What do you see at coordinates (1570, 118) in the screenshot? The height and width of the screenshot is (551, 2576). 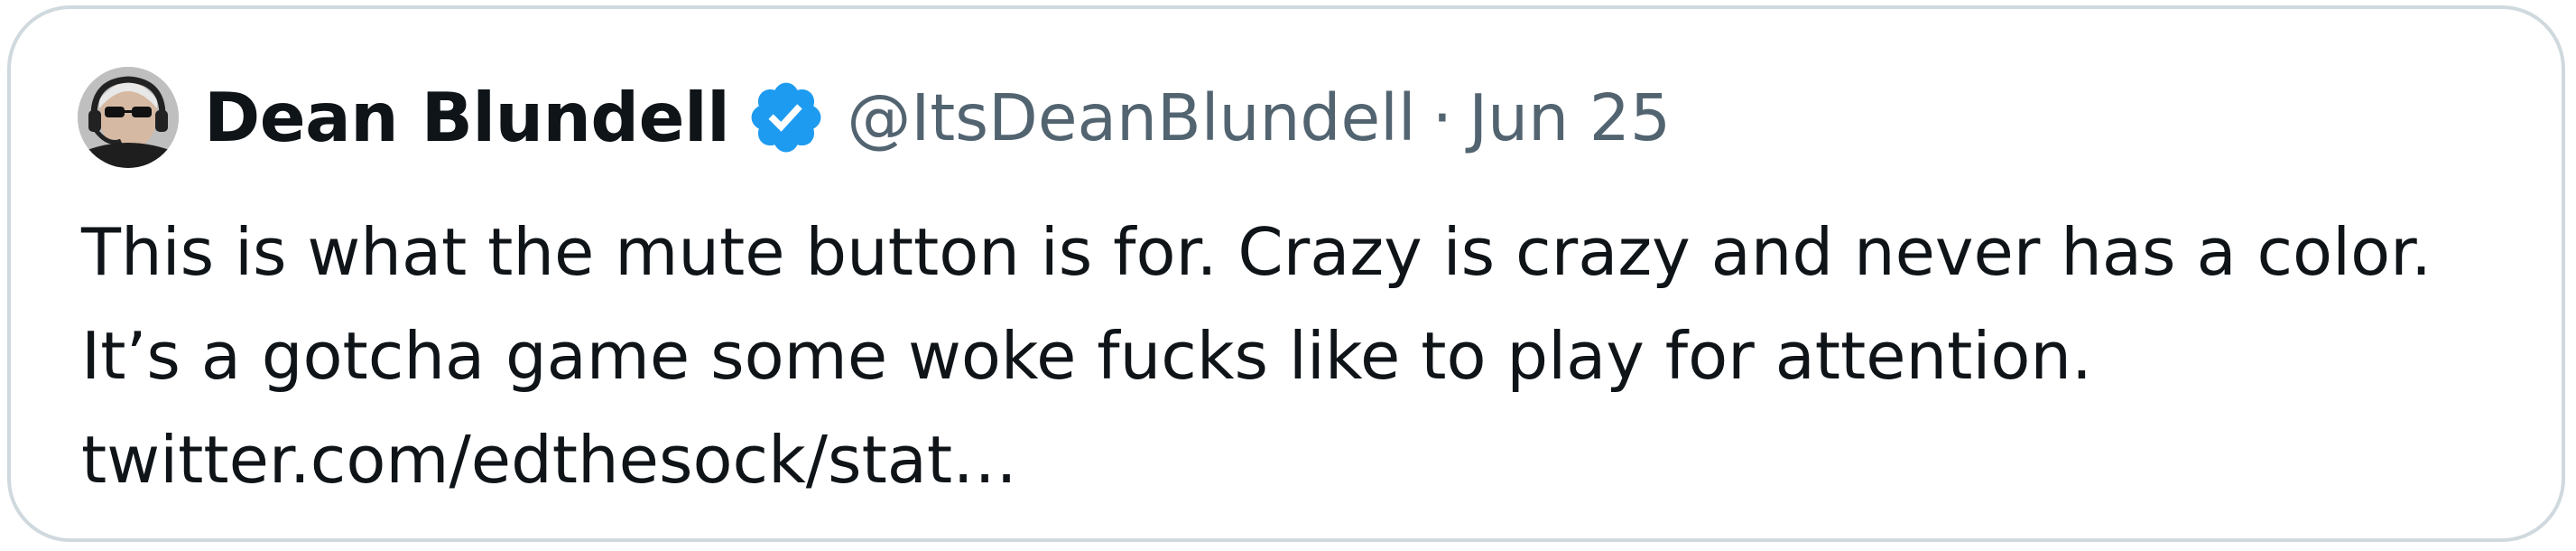 I see `tweet-date: Jun 25` at bounding box center [1570, 118].